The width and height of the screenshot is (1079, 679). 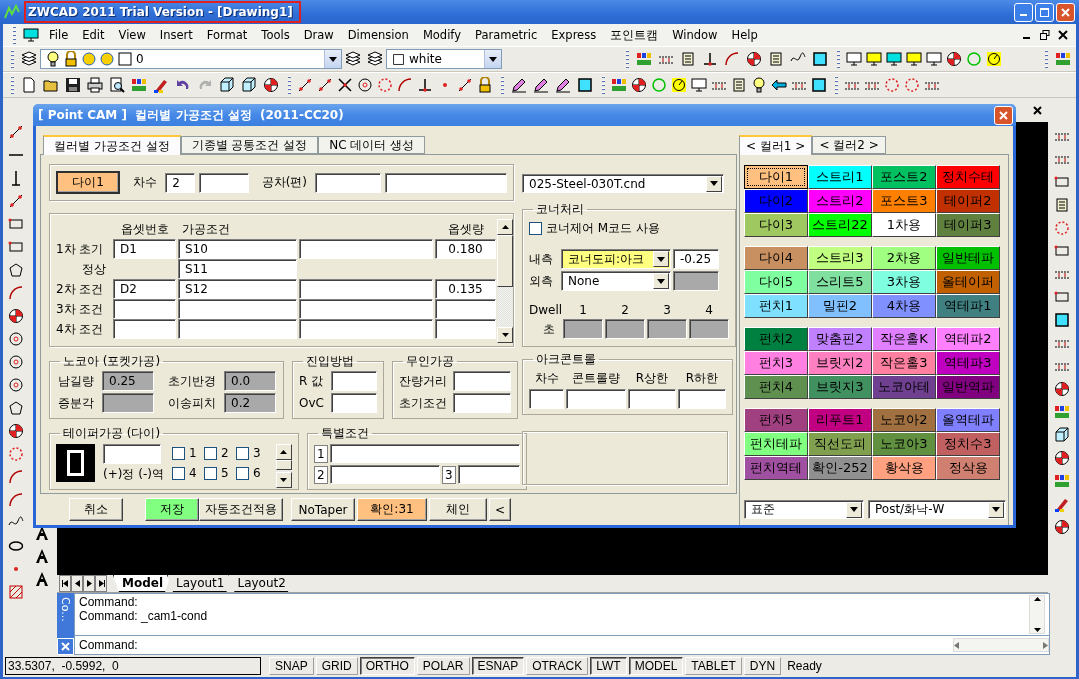 What do you see at coordinates (96, 509) in the screenshot?
I see `dialog-button: 취소` at bounding box center [96, 509].